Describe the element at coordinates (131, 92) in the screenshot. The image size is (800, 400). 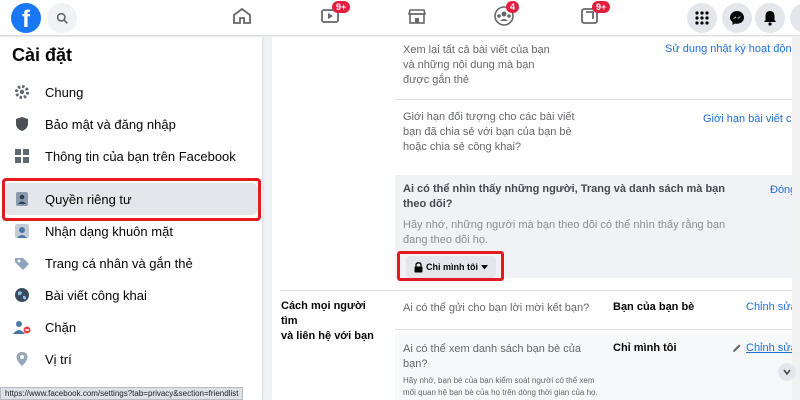
I see `sidebar-item-general: Chung` at that location.